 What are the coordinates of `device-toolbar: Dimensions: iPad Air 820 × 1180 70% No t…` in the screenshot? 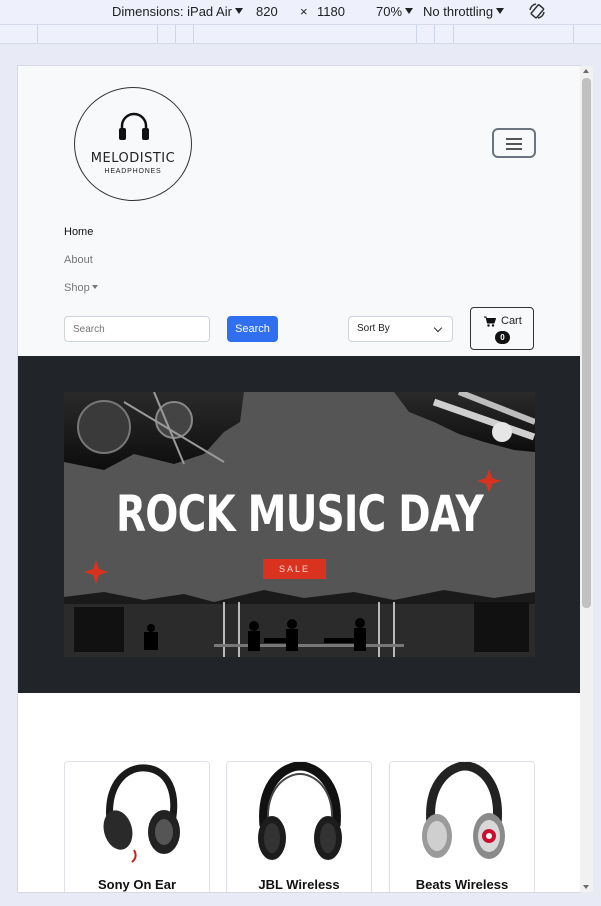 It's located at (300, 12).